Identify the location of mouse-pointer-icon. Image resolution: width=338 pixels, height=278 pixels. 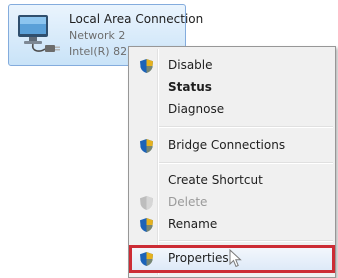
(235, 258).